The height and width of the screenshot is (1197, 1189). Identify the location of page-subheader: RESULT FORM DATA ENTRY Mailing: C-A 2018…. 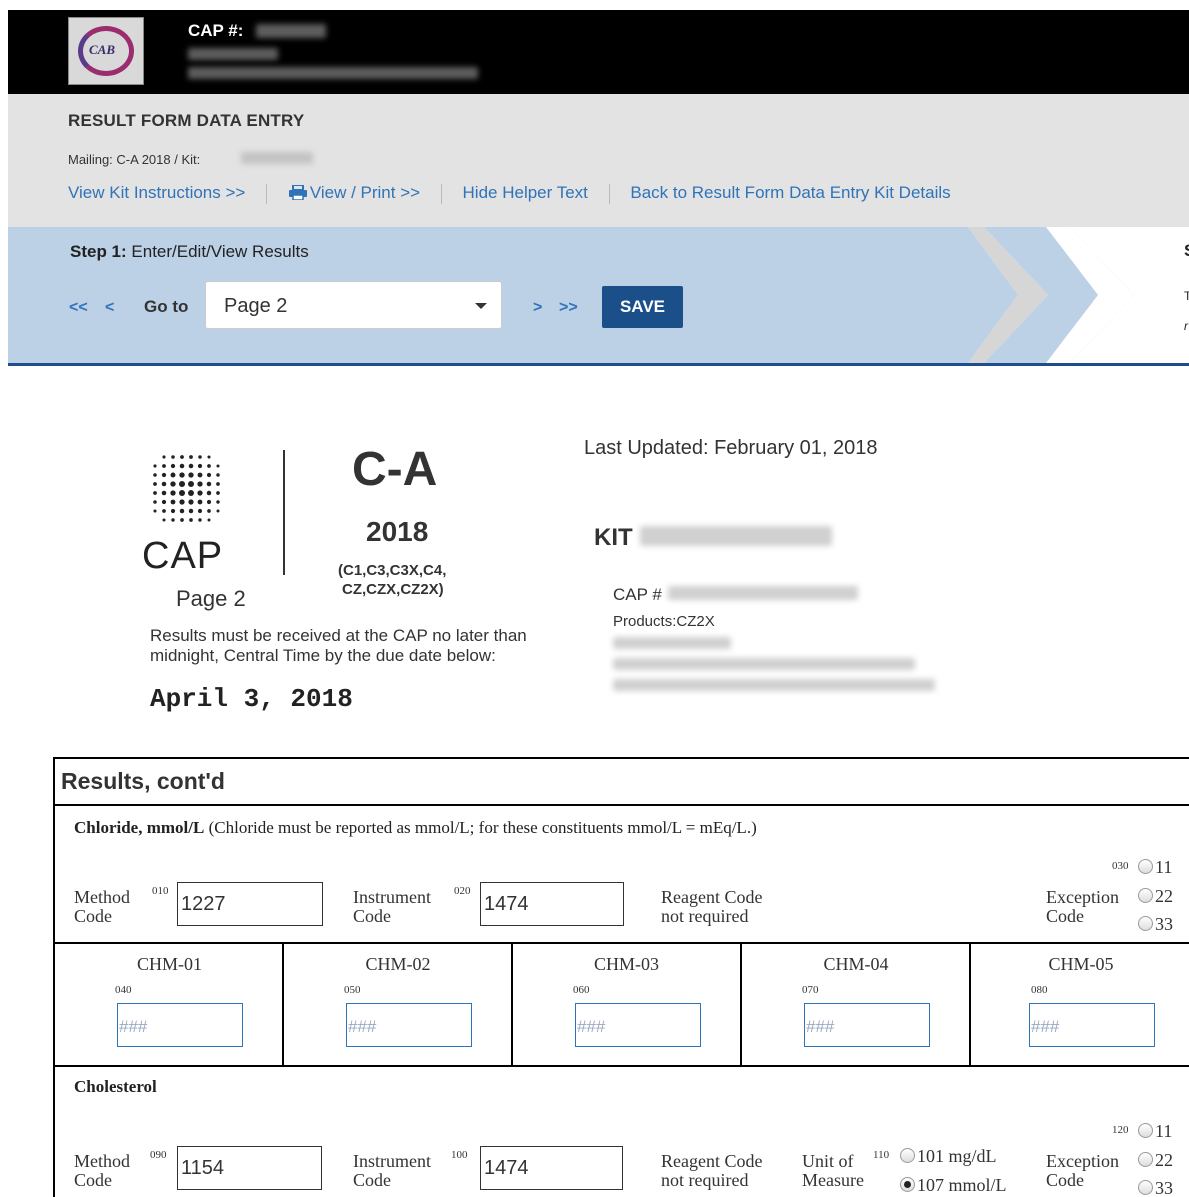
(598, 160).